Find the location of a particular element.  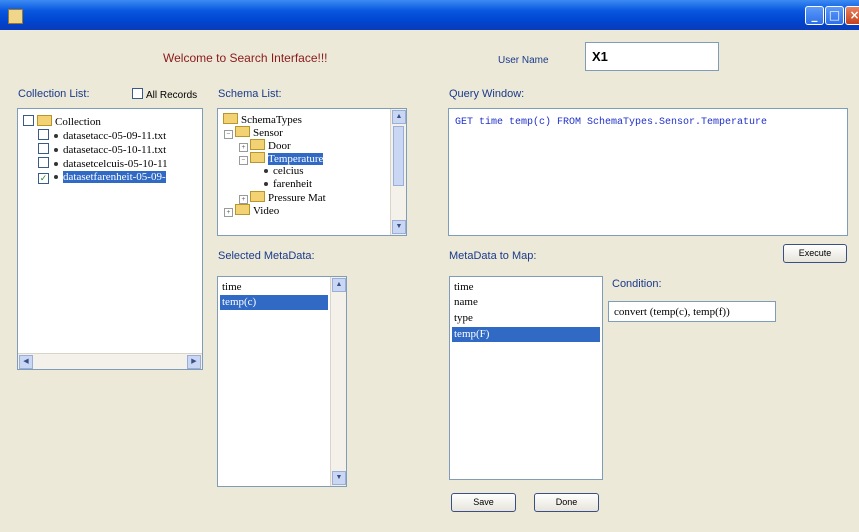

tree-label: SchemaTypes is located at coordinates (271, 120).